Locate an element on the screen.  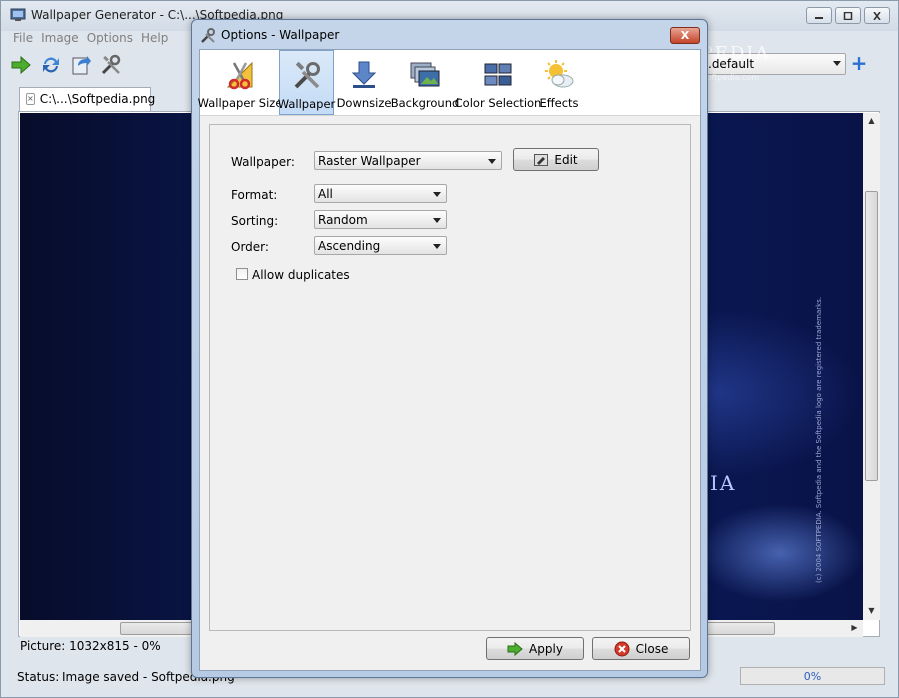
export-icon is located at coordinates (81, 65).